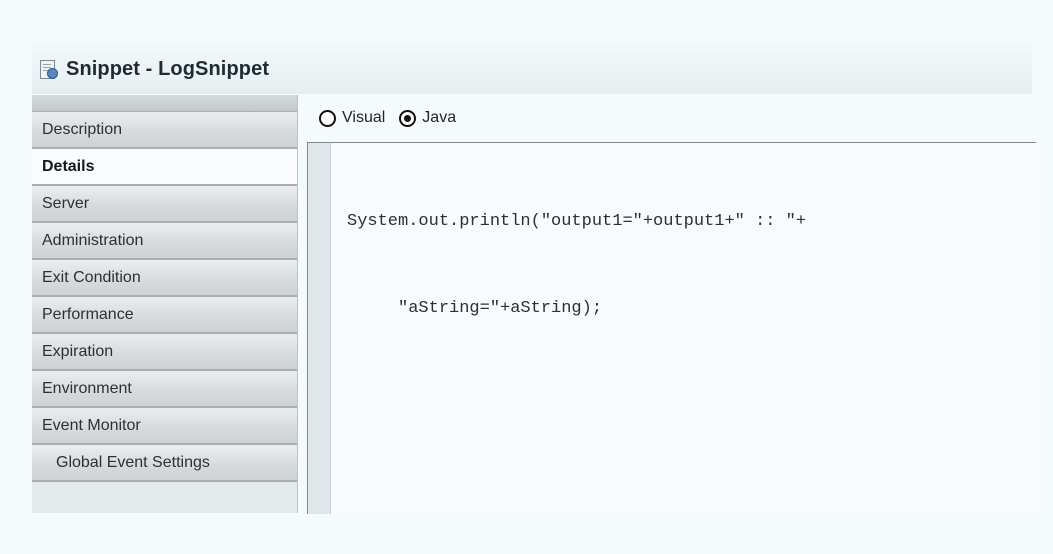 The height and width of the screenshot is (554, 1053). What do you see at coordinates (164, 426) in the screenshot?
I see `sidebar-item-event-monitor: Event Monitor` at bounding box center [164, 426].